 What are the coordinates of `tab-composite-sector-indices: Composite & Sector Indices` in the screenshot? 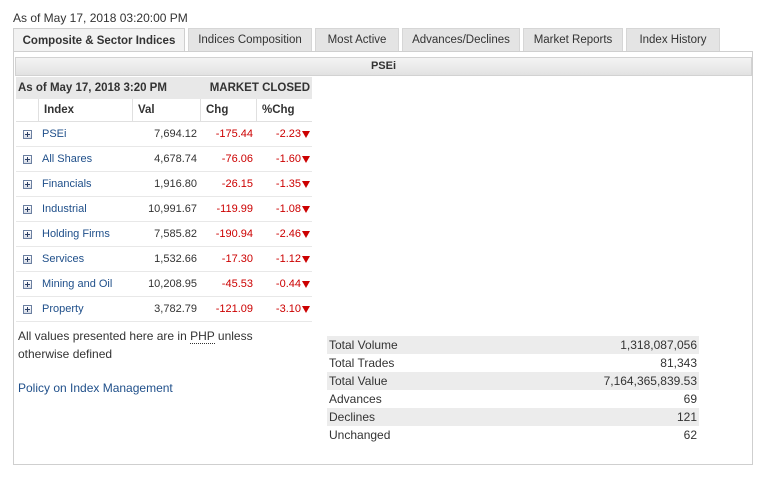 It's located at (99, 40).